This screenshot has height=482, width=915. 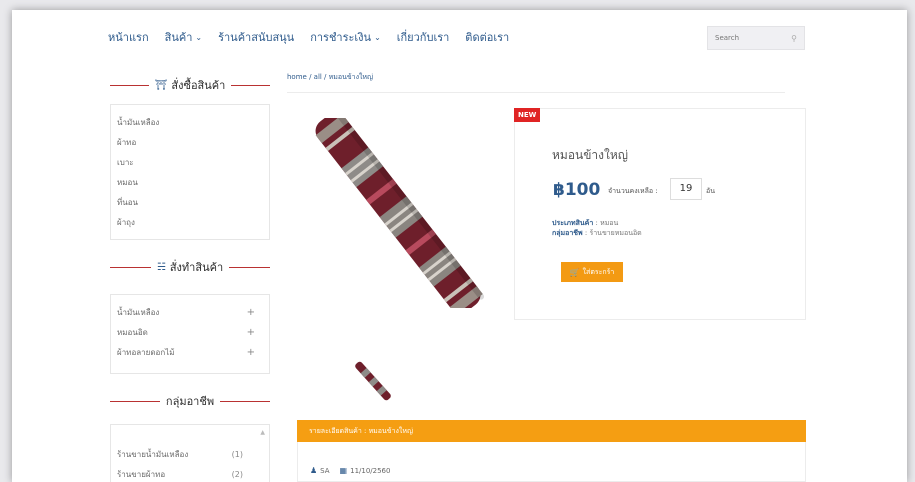 I want to click on breadcrumb-divider, so click(x=536, y=92).